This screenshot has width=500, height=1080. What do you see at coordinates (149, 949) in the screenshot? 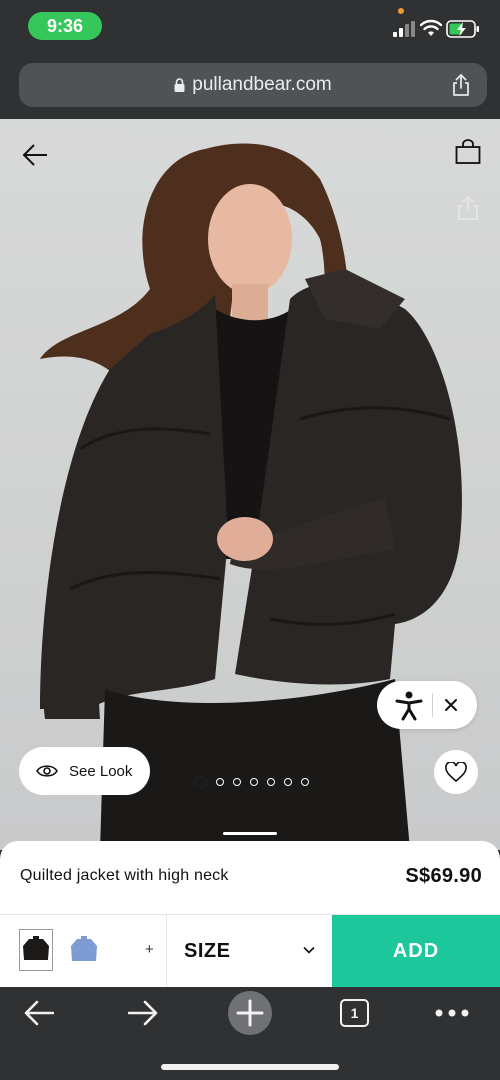
I see `more-colors-button: +` at bounding box center [149, 949].